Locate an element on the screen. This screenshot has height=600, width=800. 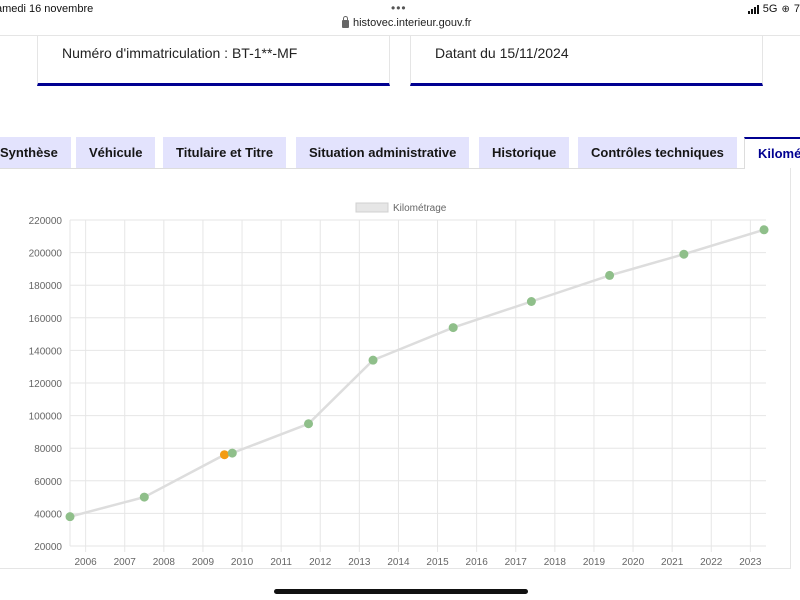
x-tick-label: 2015 is located at coordinates (437, 562).